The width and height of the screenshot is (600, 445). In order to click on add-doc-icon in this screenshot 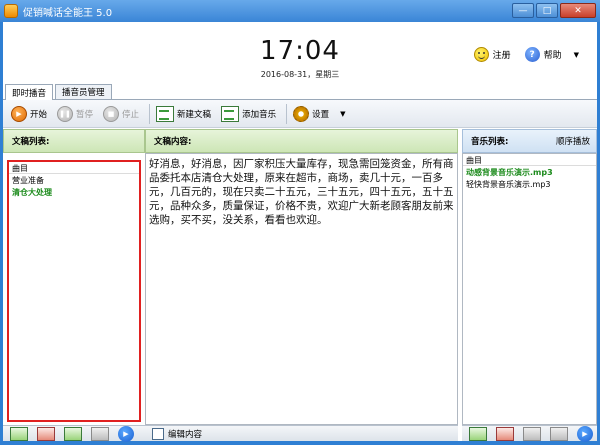, I will do `click(19, 433)`.